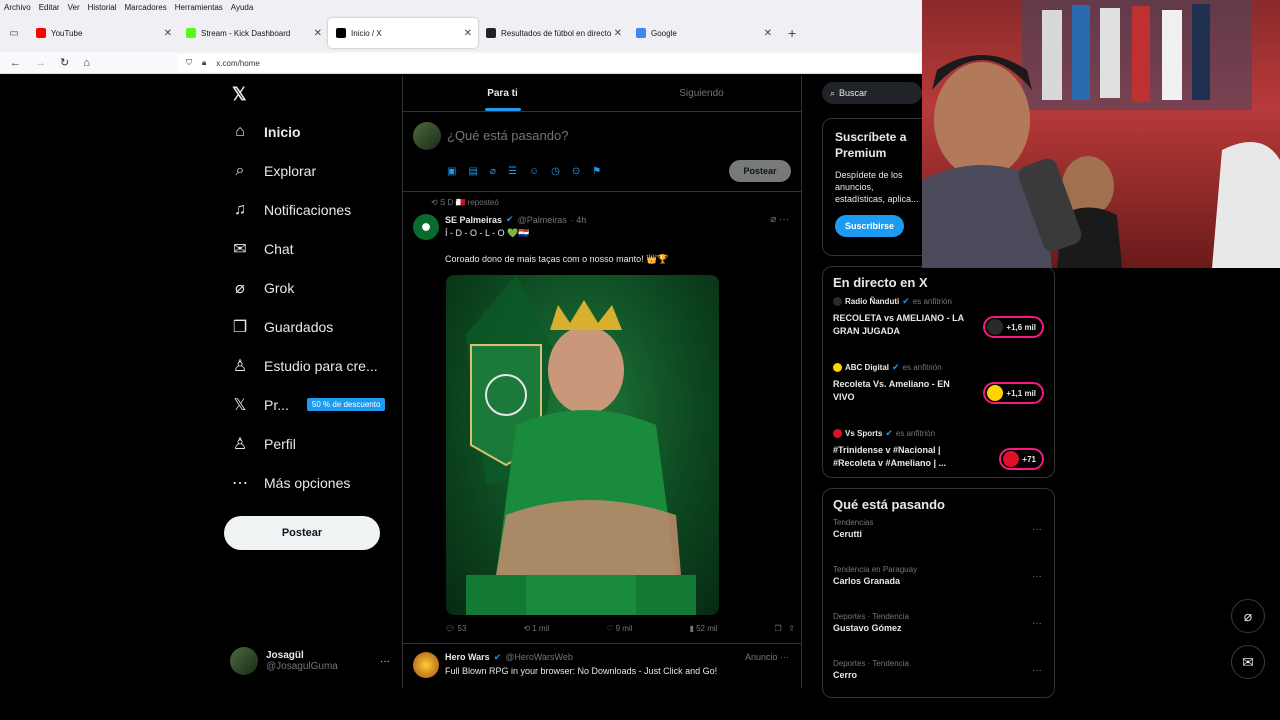 This screenshot has width=1280, height=720. Describe the element at coordinates (872, 93) in the screenshot. I see `search-input: ⌕ Buscar` at that location.